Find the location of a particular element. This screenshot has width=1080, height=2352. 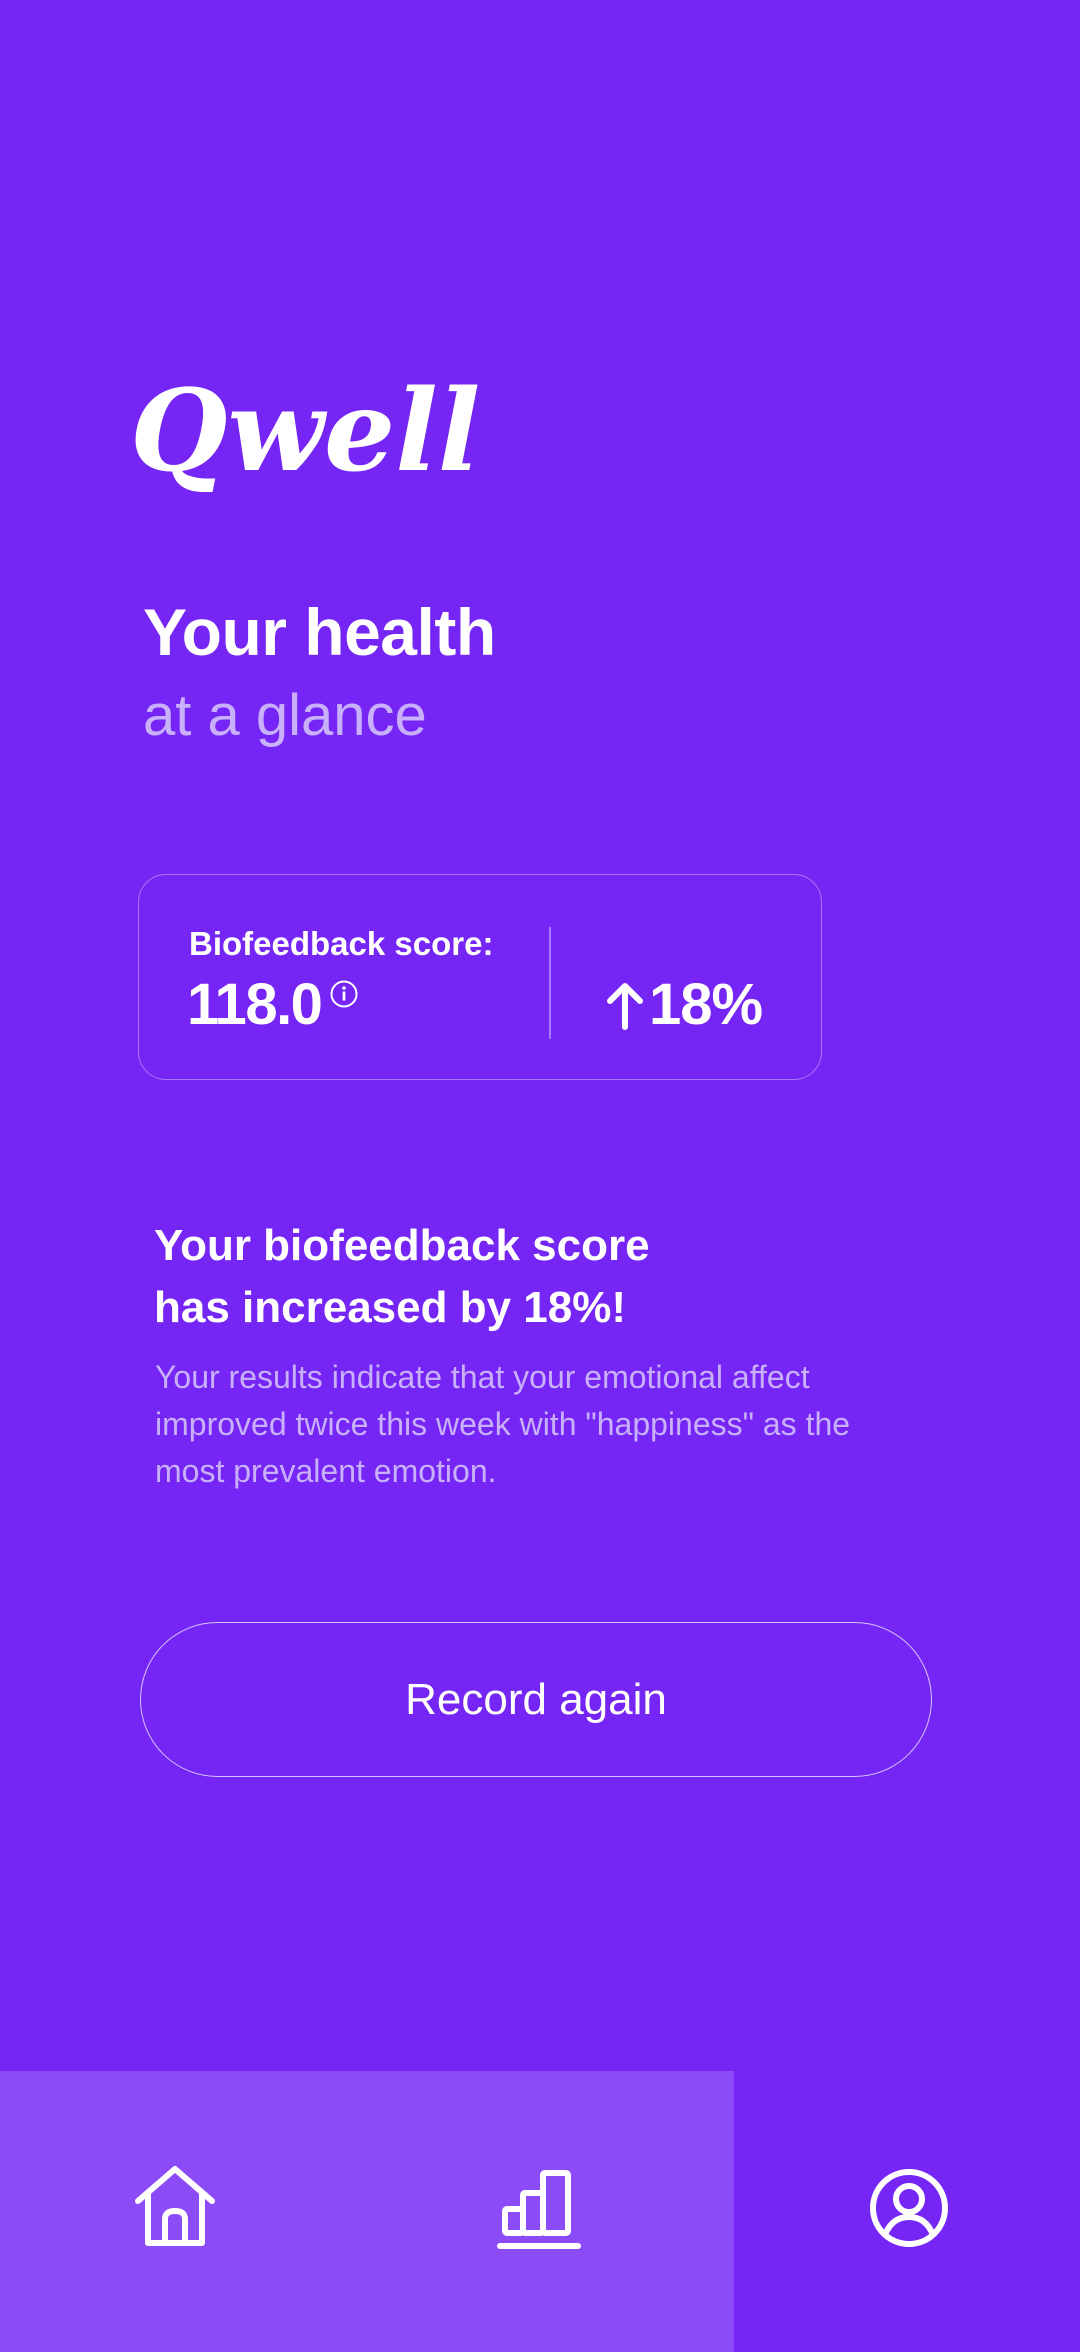

page-heading: Your health at a glance is located at coordinates (319, 674).